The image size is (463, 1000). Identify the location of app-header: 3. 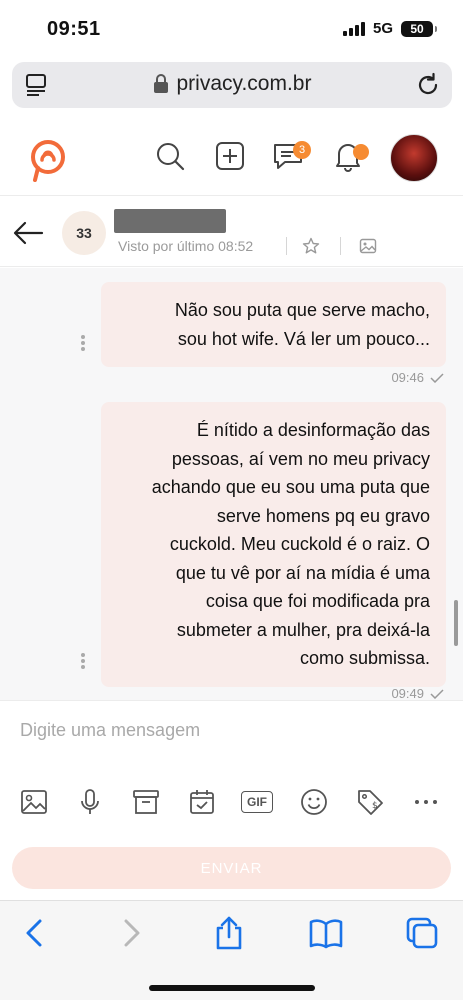
(231, 158).